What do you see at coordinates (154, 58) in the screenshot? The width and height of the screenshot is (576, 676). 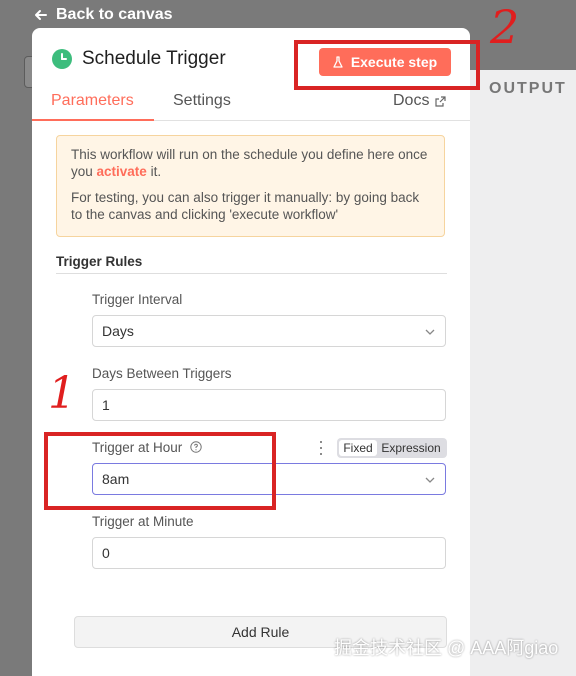 I see `node-title: Schedule Trigger` at bounding box center [154, 58].